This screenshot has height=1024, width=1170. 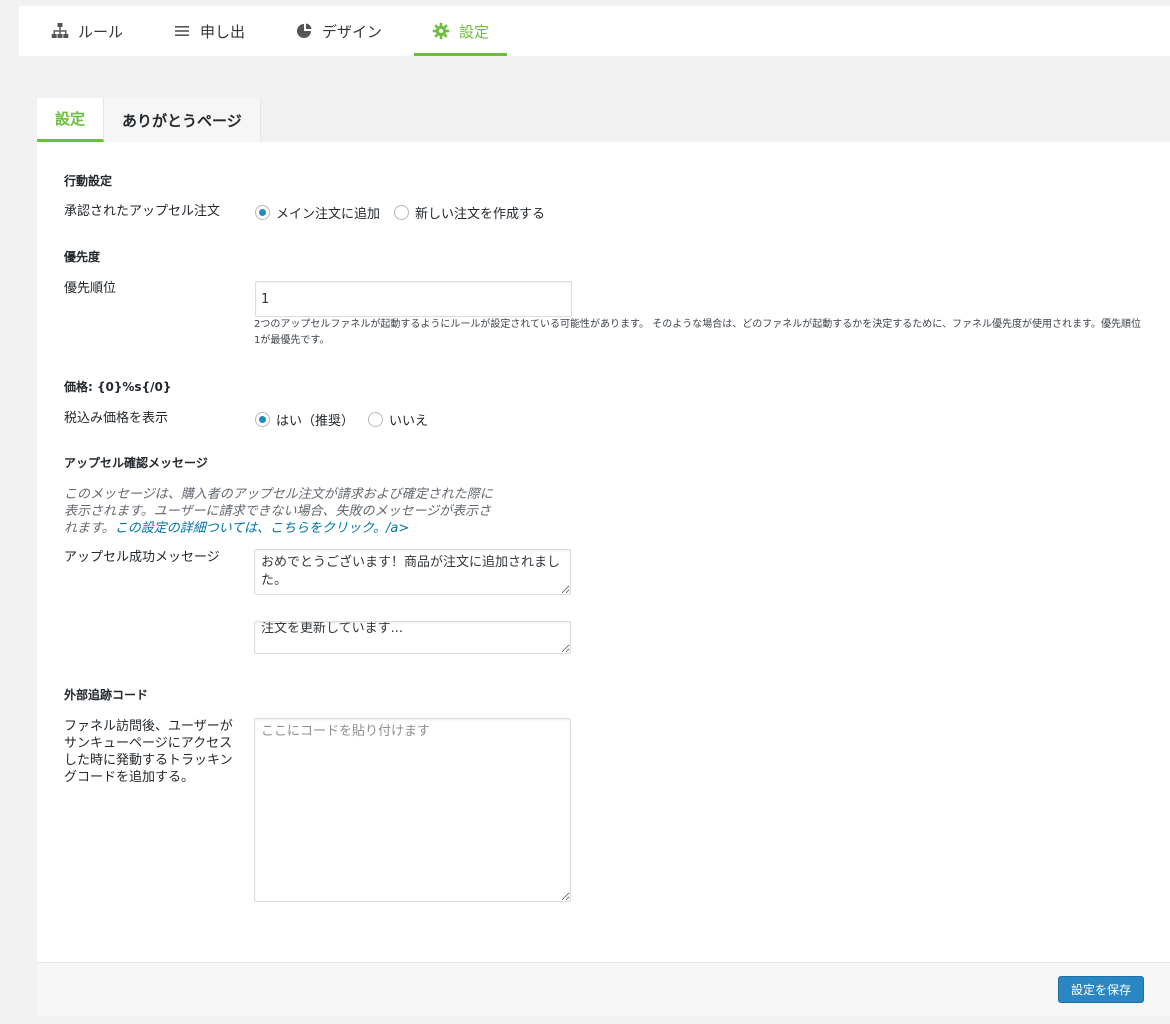 I want to click on radio-tax-no, so click(x=376, y=419).